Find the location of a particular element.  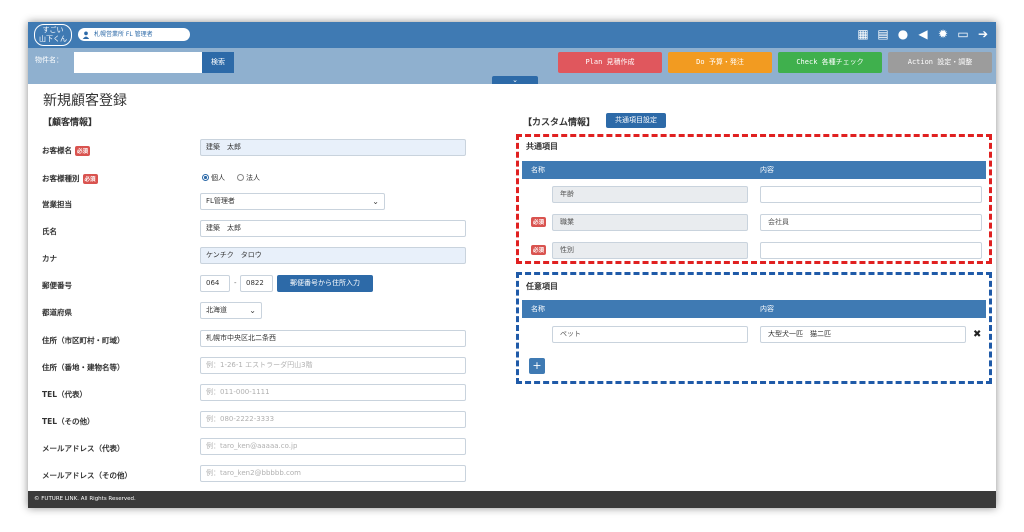

email-main-input: 例：taro_ken@aaaaa.co.jp is located at coordinates (333, 446).